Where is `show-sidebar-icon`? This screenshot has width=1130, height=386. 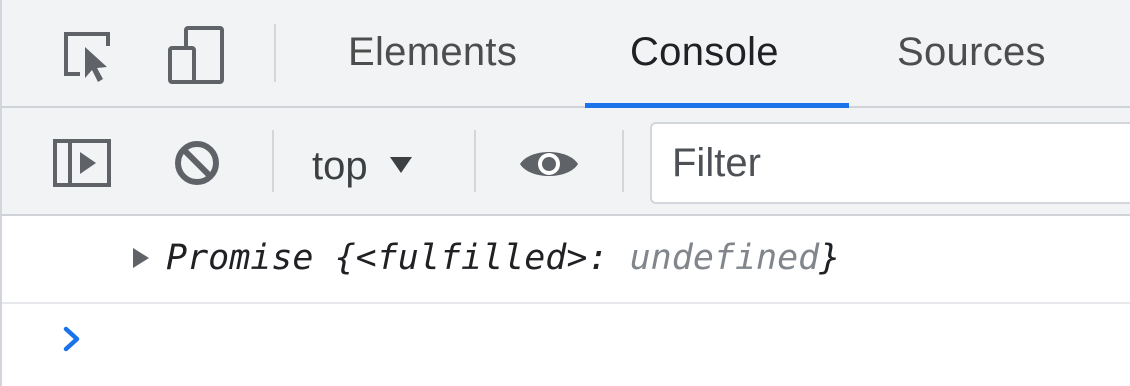 show-sidebar-icon is located at coordinates (82, 163).